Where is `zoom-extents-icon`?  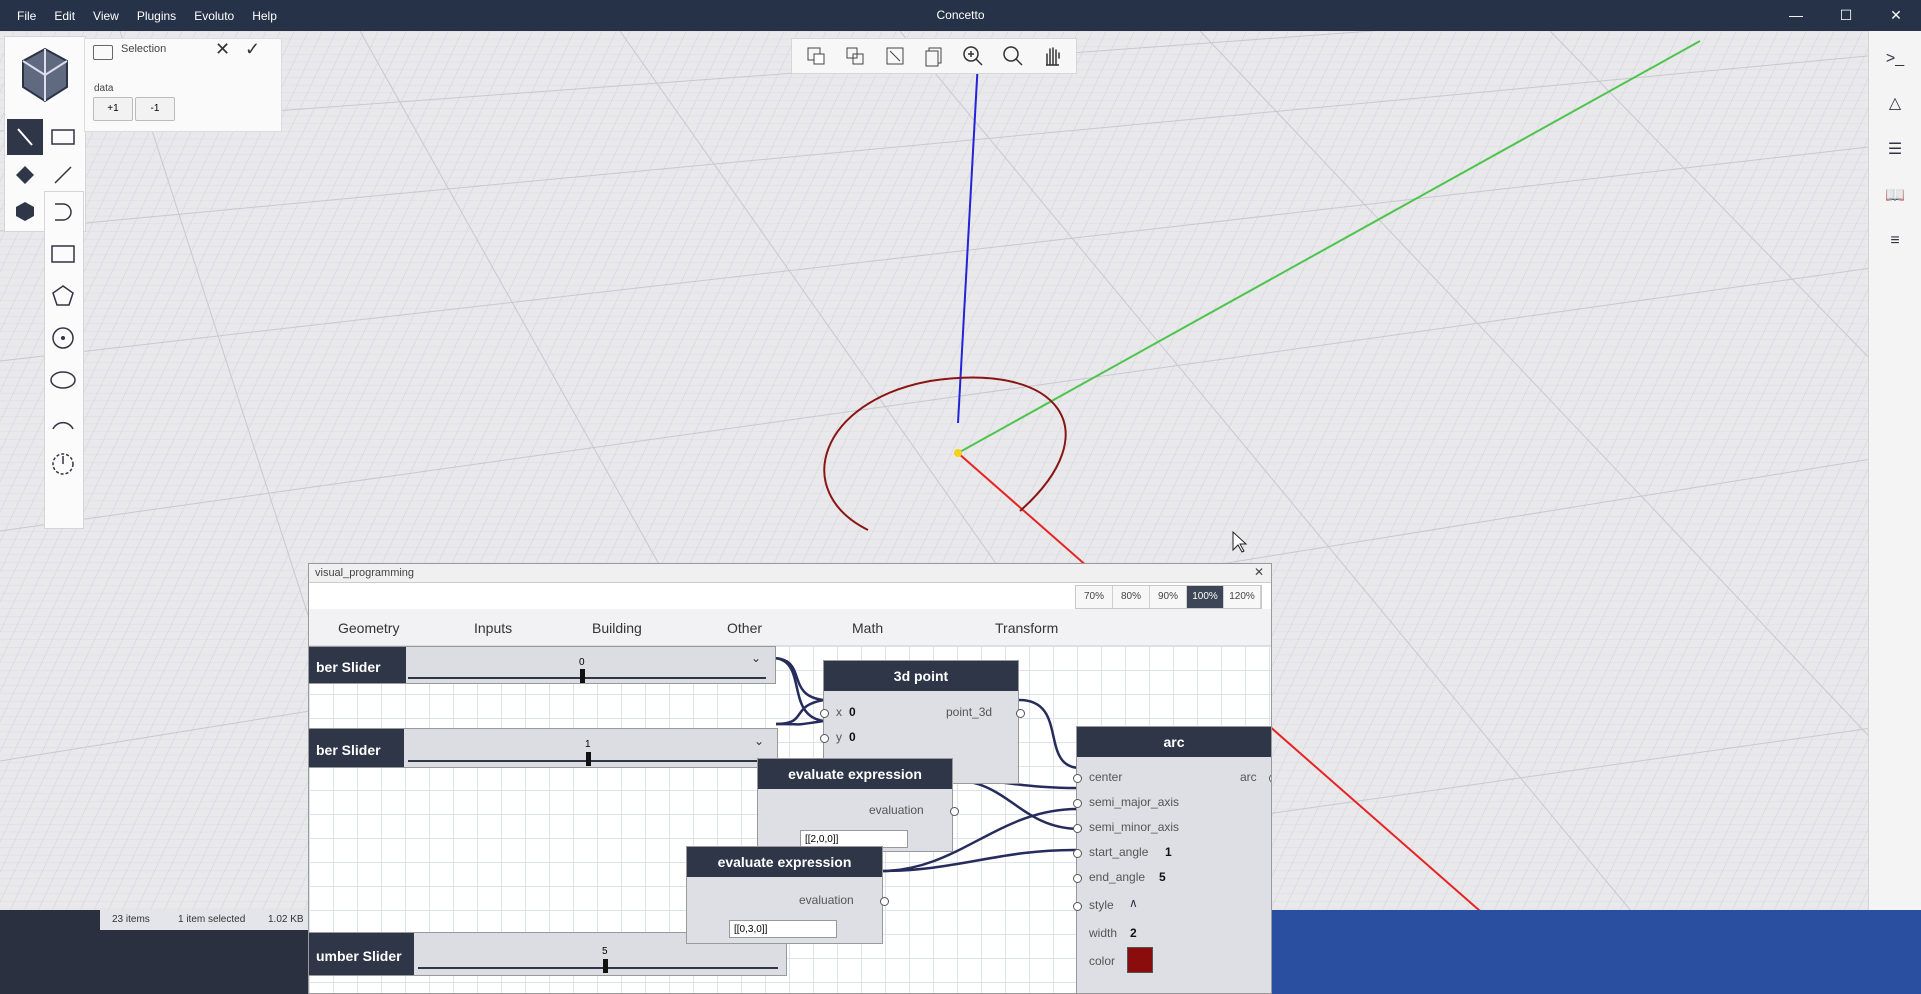 zoom-extents-icon is located at coordinates (816, 56).